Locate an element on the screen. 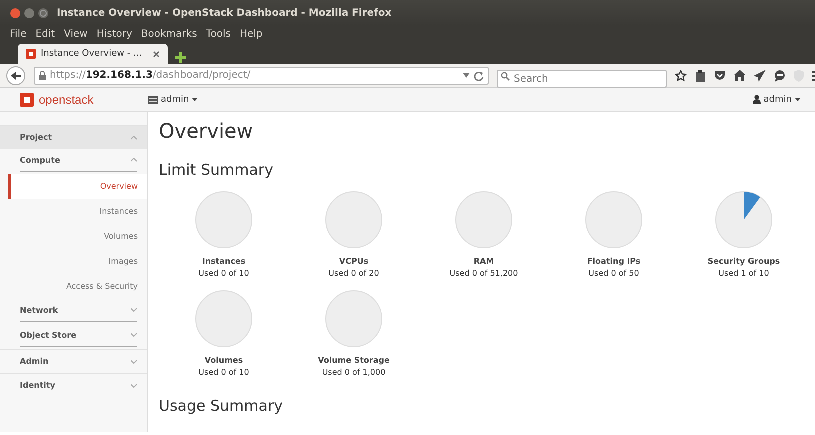 Image resolution: width=815 pixels, height=435 pixels. menu-item: Bookmarks is located at coordinates (169, 34).